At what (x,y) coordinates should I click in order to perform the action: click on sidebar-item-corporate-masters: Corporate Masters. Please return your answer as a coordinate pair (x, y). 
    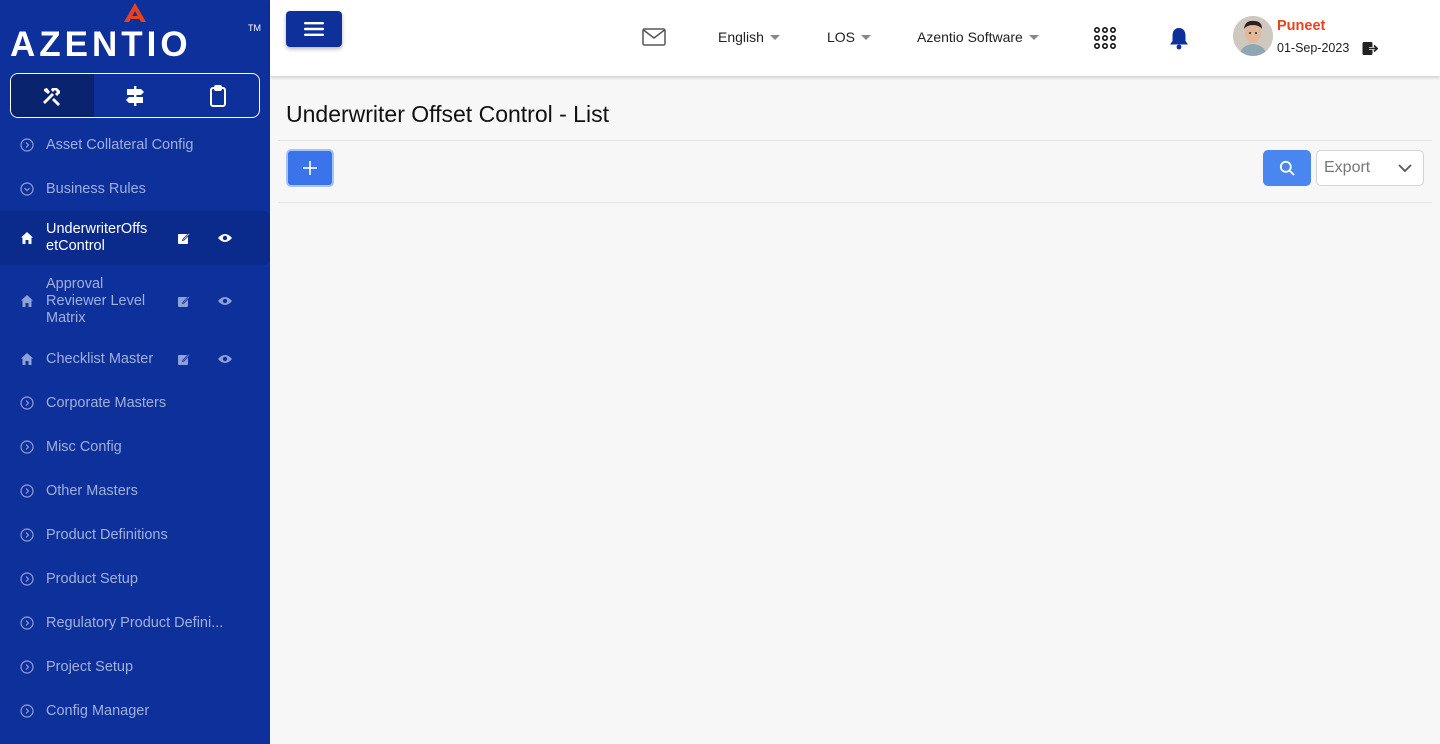
    Looking at the image, I should click on (135, 403).